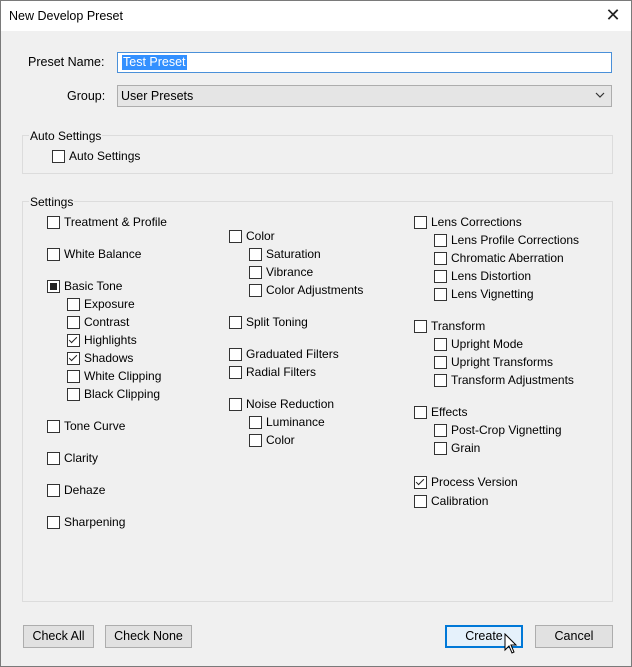 Image resolution: width=632 pixels, height=667 pixels. I want to click on check-none-button: Check None, so click(148, 636).